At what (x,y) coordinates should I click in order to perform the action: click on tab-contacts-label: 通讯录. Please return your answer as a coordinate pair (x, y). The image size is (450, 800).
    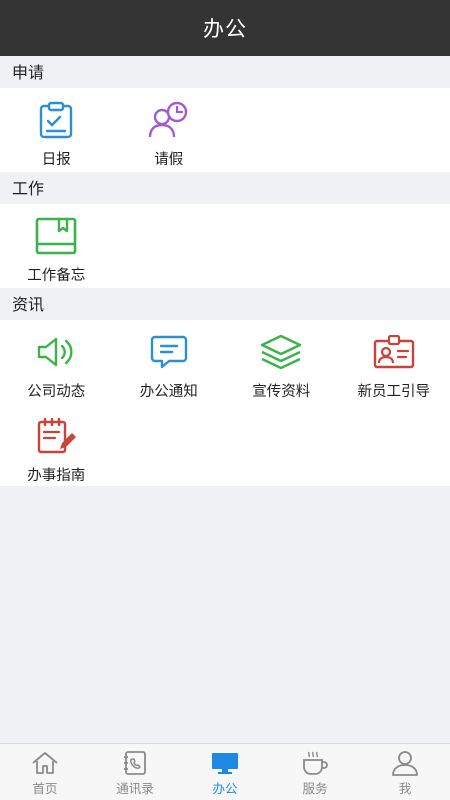
    Looking at the image, I should click on (135, 788).